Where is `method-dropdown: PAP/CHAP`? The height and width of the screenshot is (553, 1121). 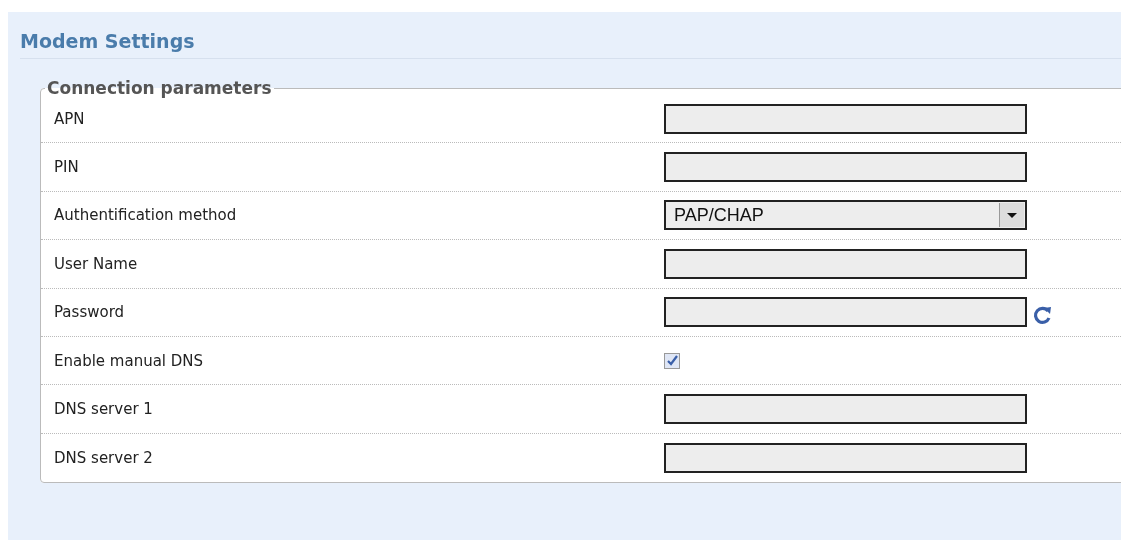 method-dropdown: PAP/CHAP is located at coordinates (845, 215).